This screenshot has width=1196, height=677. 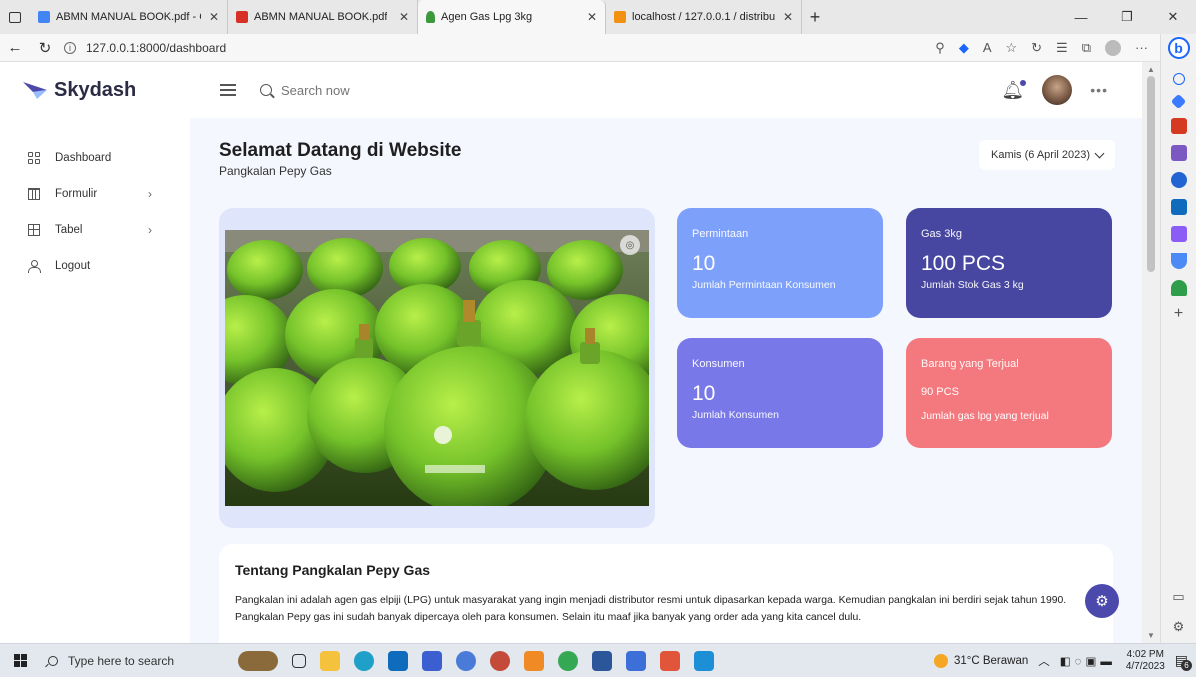 What do you see at coordinates (258, 660) in the screenshot?
I see `widgets-icon` at bounding box center [258, 660].